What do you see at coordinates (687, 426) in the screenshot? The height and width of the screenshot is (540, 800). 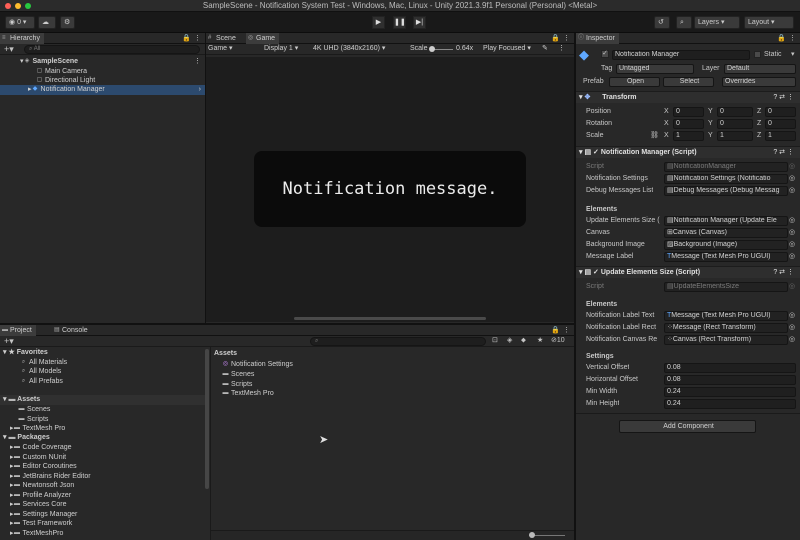 I see `add-component-button: Add Component` at bounding box center [687, 426].